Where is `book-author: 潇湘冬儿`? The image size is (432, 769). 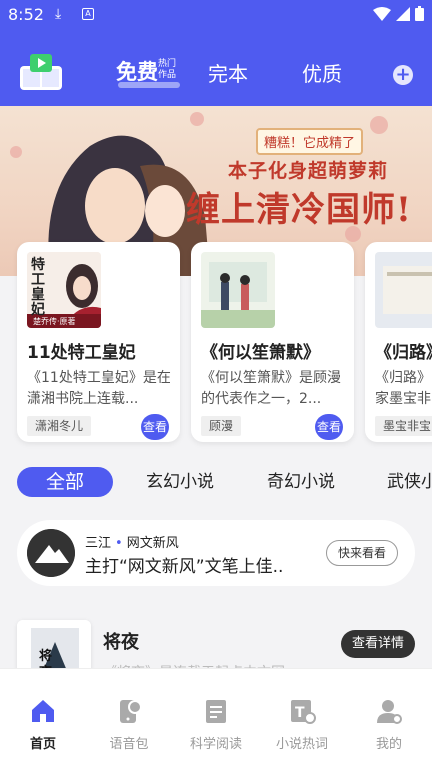
book-author: 潇湘冬儿 is located at coordinates (59, 426).